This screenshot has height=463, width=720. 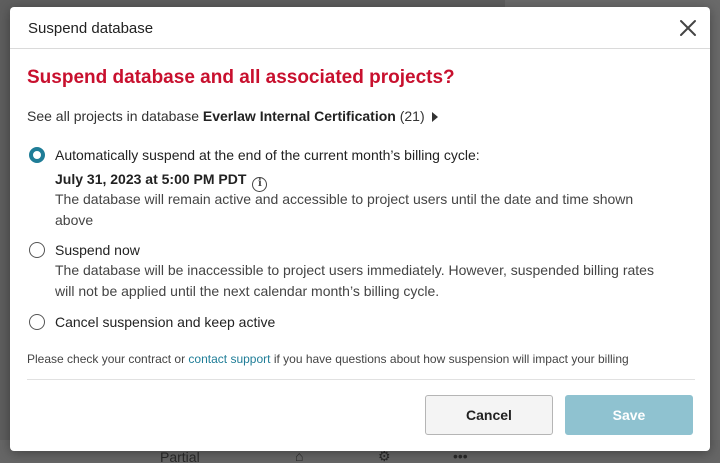 I want to click on database-name: Everlaw Internal Certification, so click(x=299, y=116).